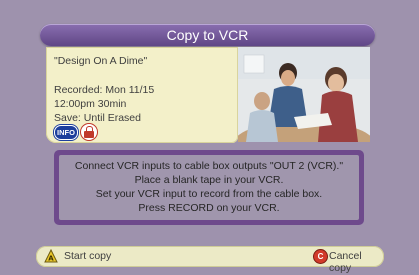  I want to click on cancel-copy-button: Cancel copy, so click(356, 262).